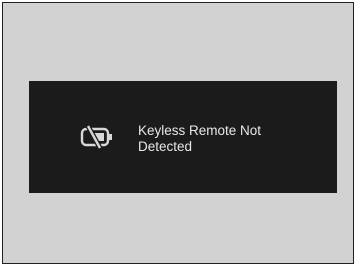 This screenshot has height=267, width=358. What do you see at coordinates (200, 130) in the screenshot?
I see `warning-message-line-1: Keyless Remote Not` at bounding box center [200, 130].